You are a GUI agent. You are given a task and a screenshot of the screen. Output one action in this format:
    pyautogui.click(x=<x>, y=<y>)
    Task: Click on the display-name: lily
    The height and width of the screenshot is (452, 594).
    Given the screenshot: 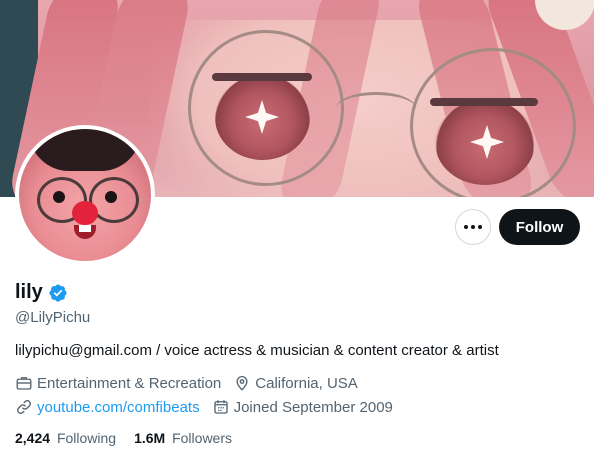 What is the action you would take?
    pyautogui.click(x=29, y=292)
    